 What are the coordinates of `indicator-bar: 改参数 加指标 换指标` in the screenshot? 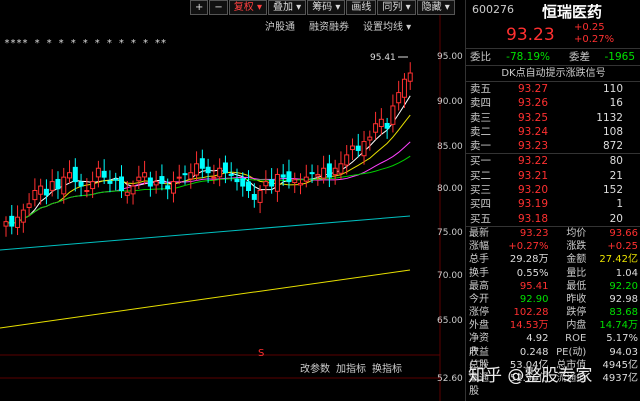 It's located at (351, 367).